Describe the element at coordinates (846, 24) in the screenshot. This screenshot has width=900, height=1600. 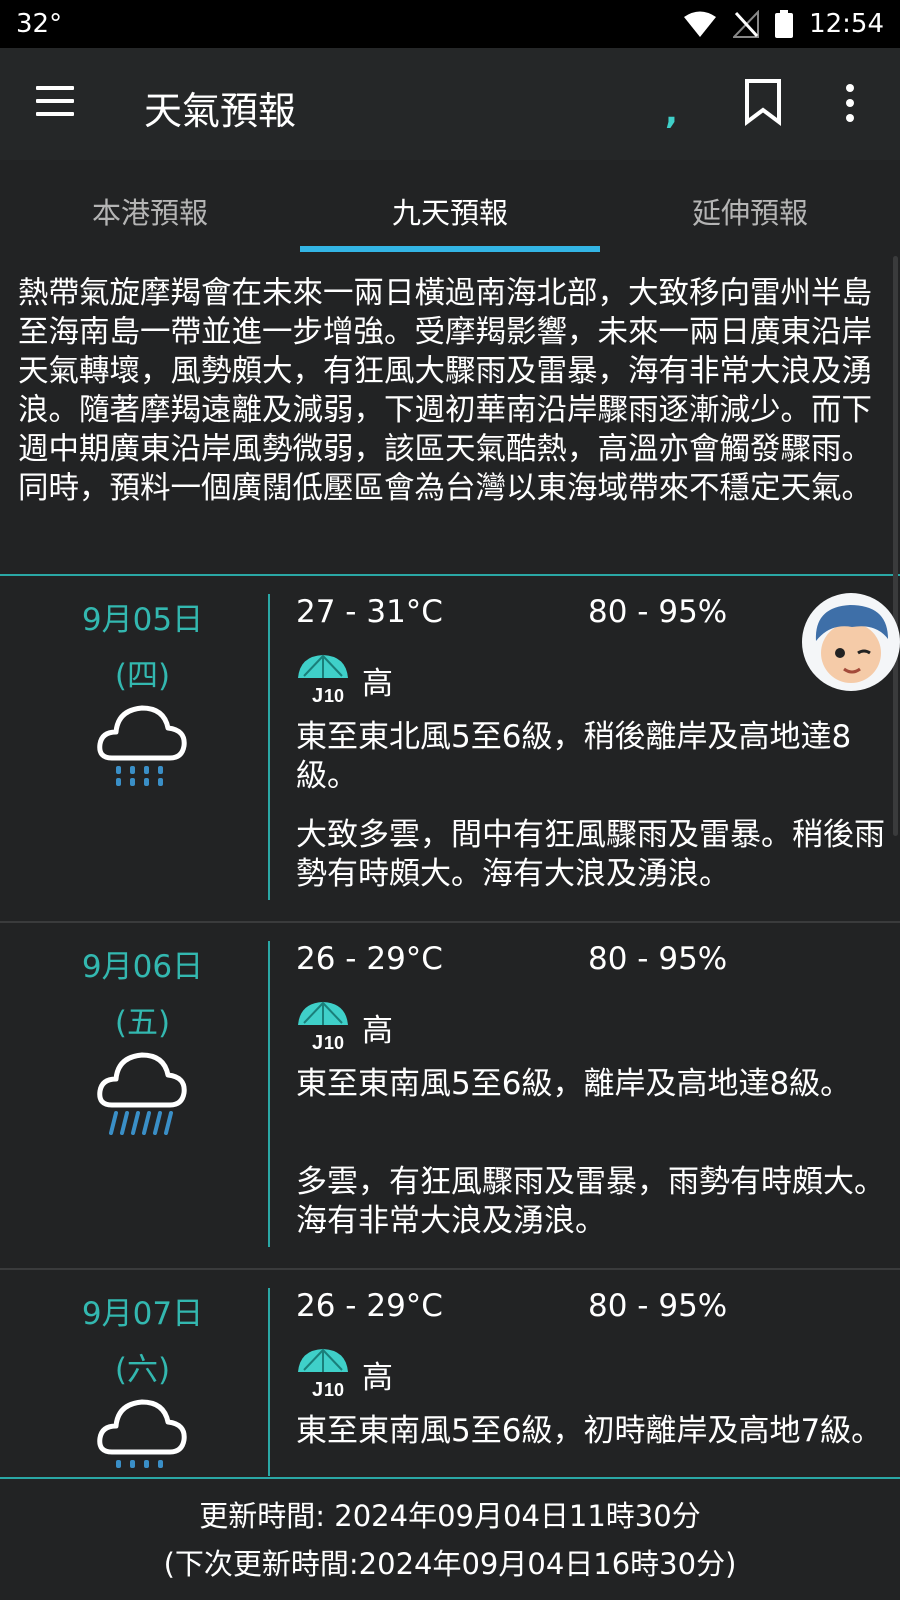
I see `status-time: 12:54` at that location.